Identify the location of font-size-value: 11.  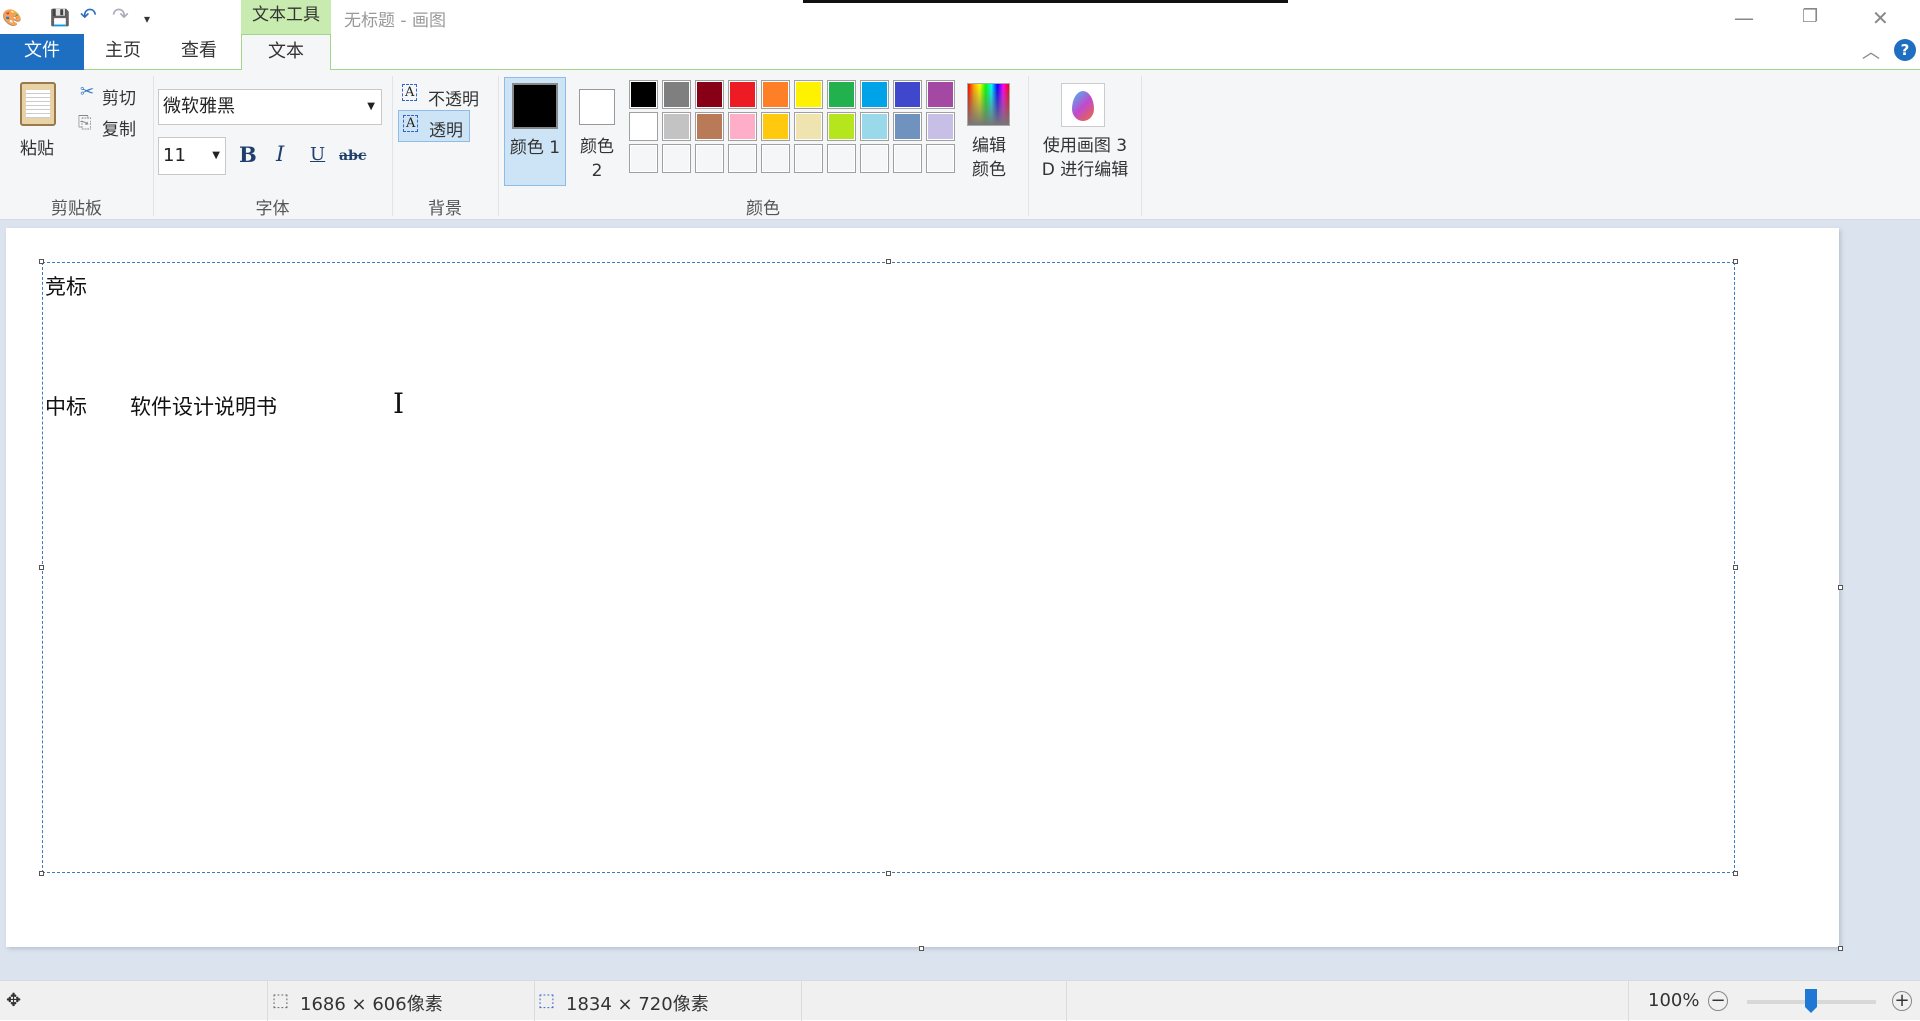
(174, 155).